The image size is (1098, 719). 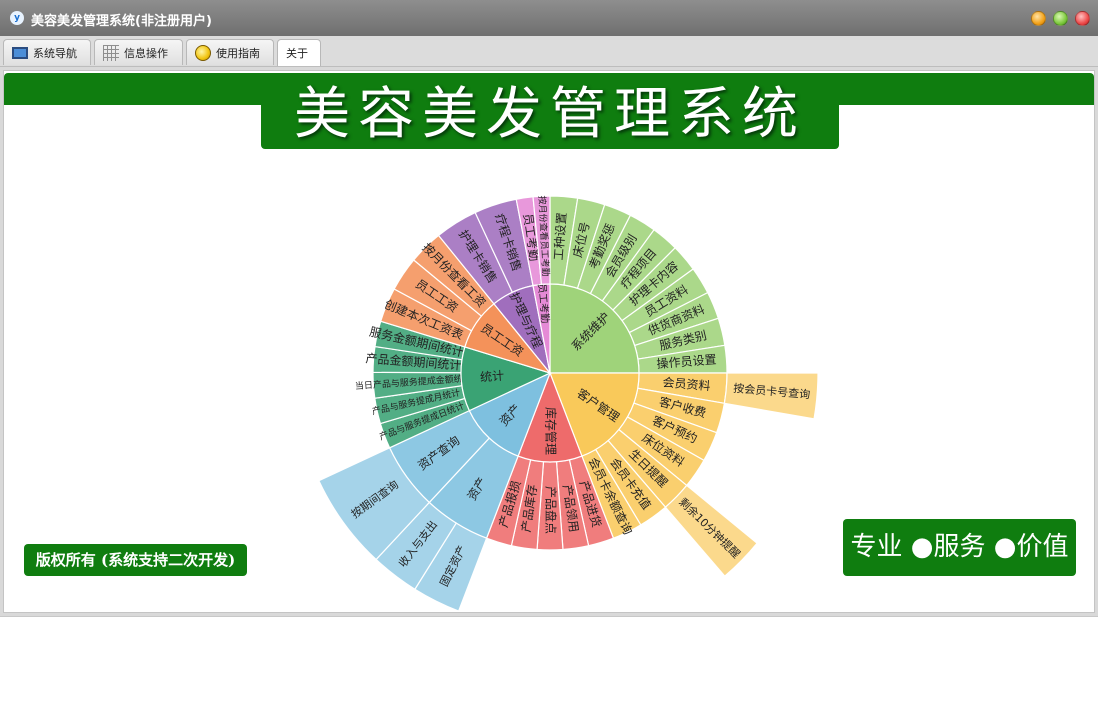 I want to click on sunburst-label: 库存管理, so click(x=551, y=431).